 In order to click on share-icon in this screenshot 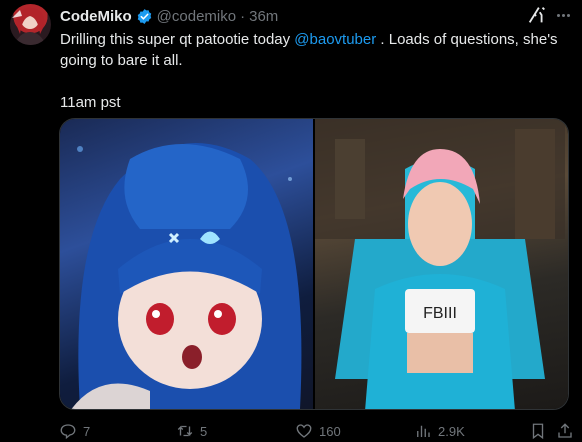, I will do `click(565, 430)`.